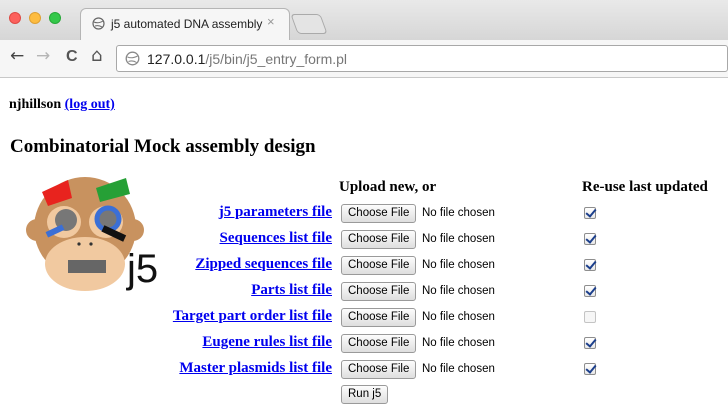  What do you see at coordinates (35, 104) in the screenshot?
I see `username: njhillson` at bounding box center [35, 104].